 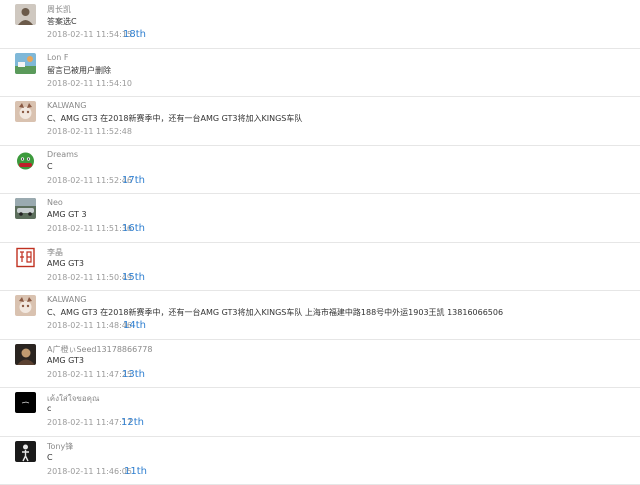 I want to click on comment-timestamp: 2018-02-11 11:51:36, so click(x=89, y=228).